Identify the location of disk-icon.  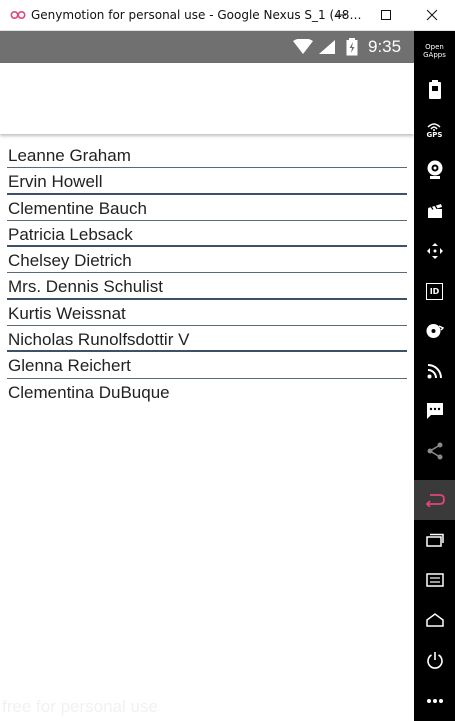
(435, 331).